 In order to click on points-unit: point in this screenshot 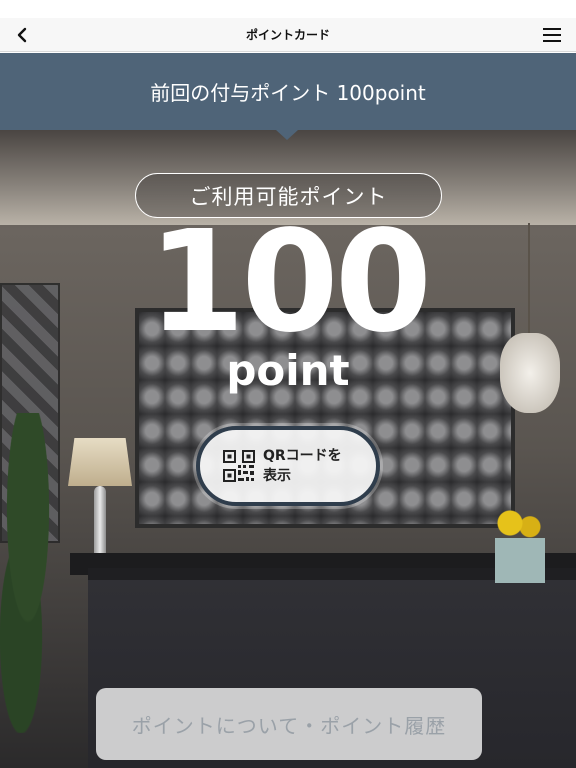, I will do `click(288, 370)`.